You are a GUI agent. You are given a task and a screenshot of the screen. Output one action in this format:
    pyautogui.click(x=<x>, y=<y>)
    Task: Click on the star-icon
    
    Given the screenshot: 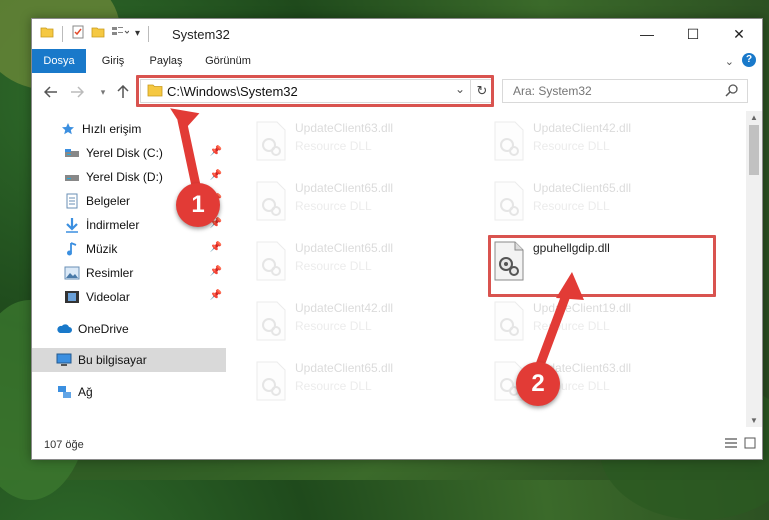 What is the action you would take?
    pyautogui.click(x=68, y=129)
    